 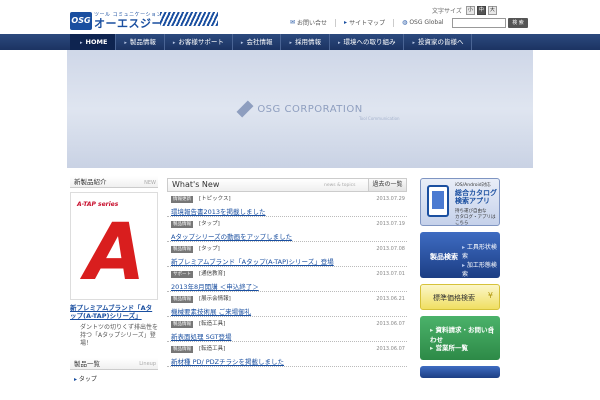 I want to click on sales-office-link: 営業所一覧, so click(x=449, y=347).